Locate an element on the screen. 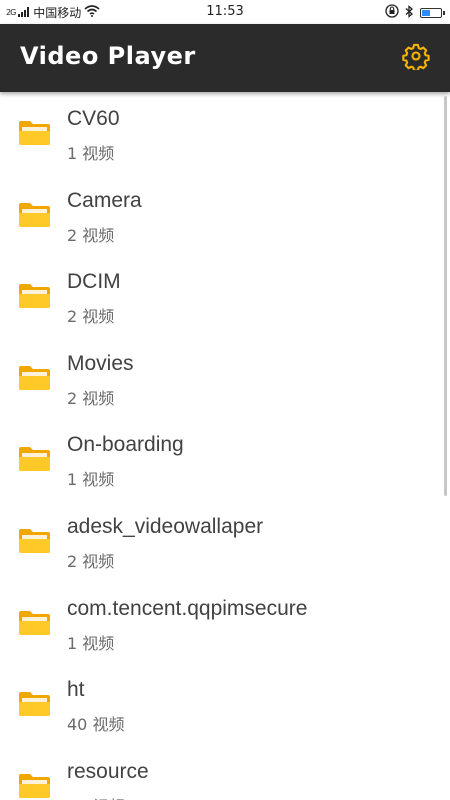 This screenshot has height=800, width=450. status-time: 11:53 is located at coordinates (225, 11).